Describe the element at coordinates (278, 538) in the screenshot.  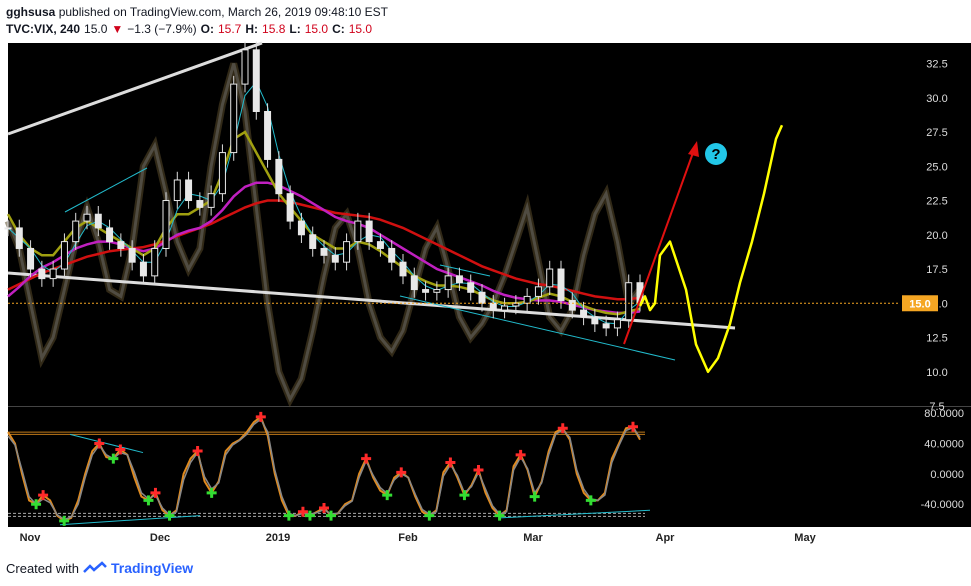
I see `time-tick-label: 2019` at that location.